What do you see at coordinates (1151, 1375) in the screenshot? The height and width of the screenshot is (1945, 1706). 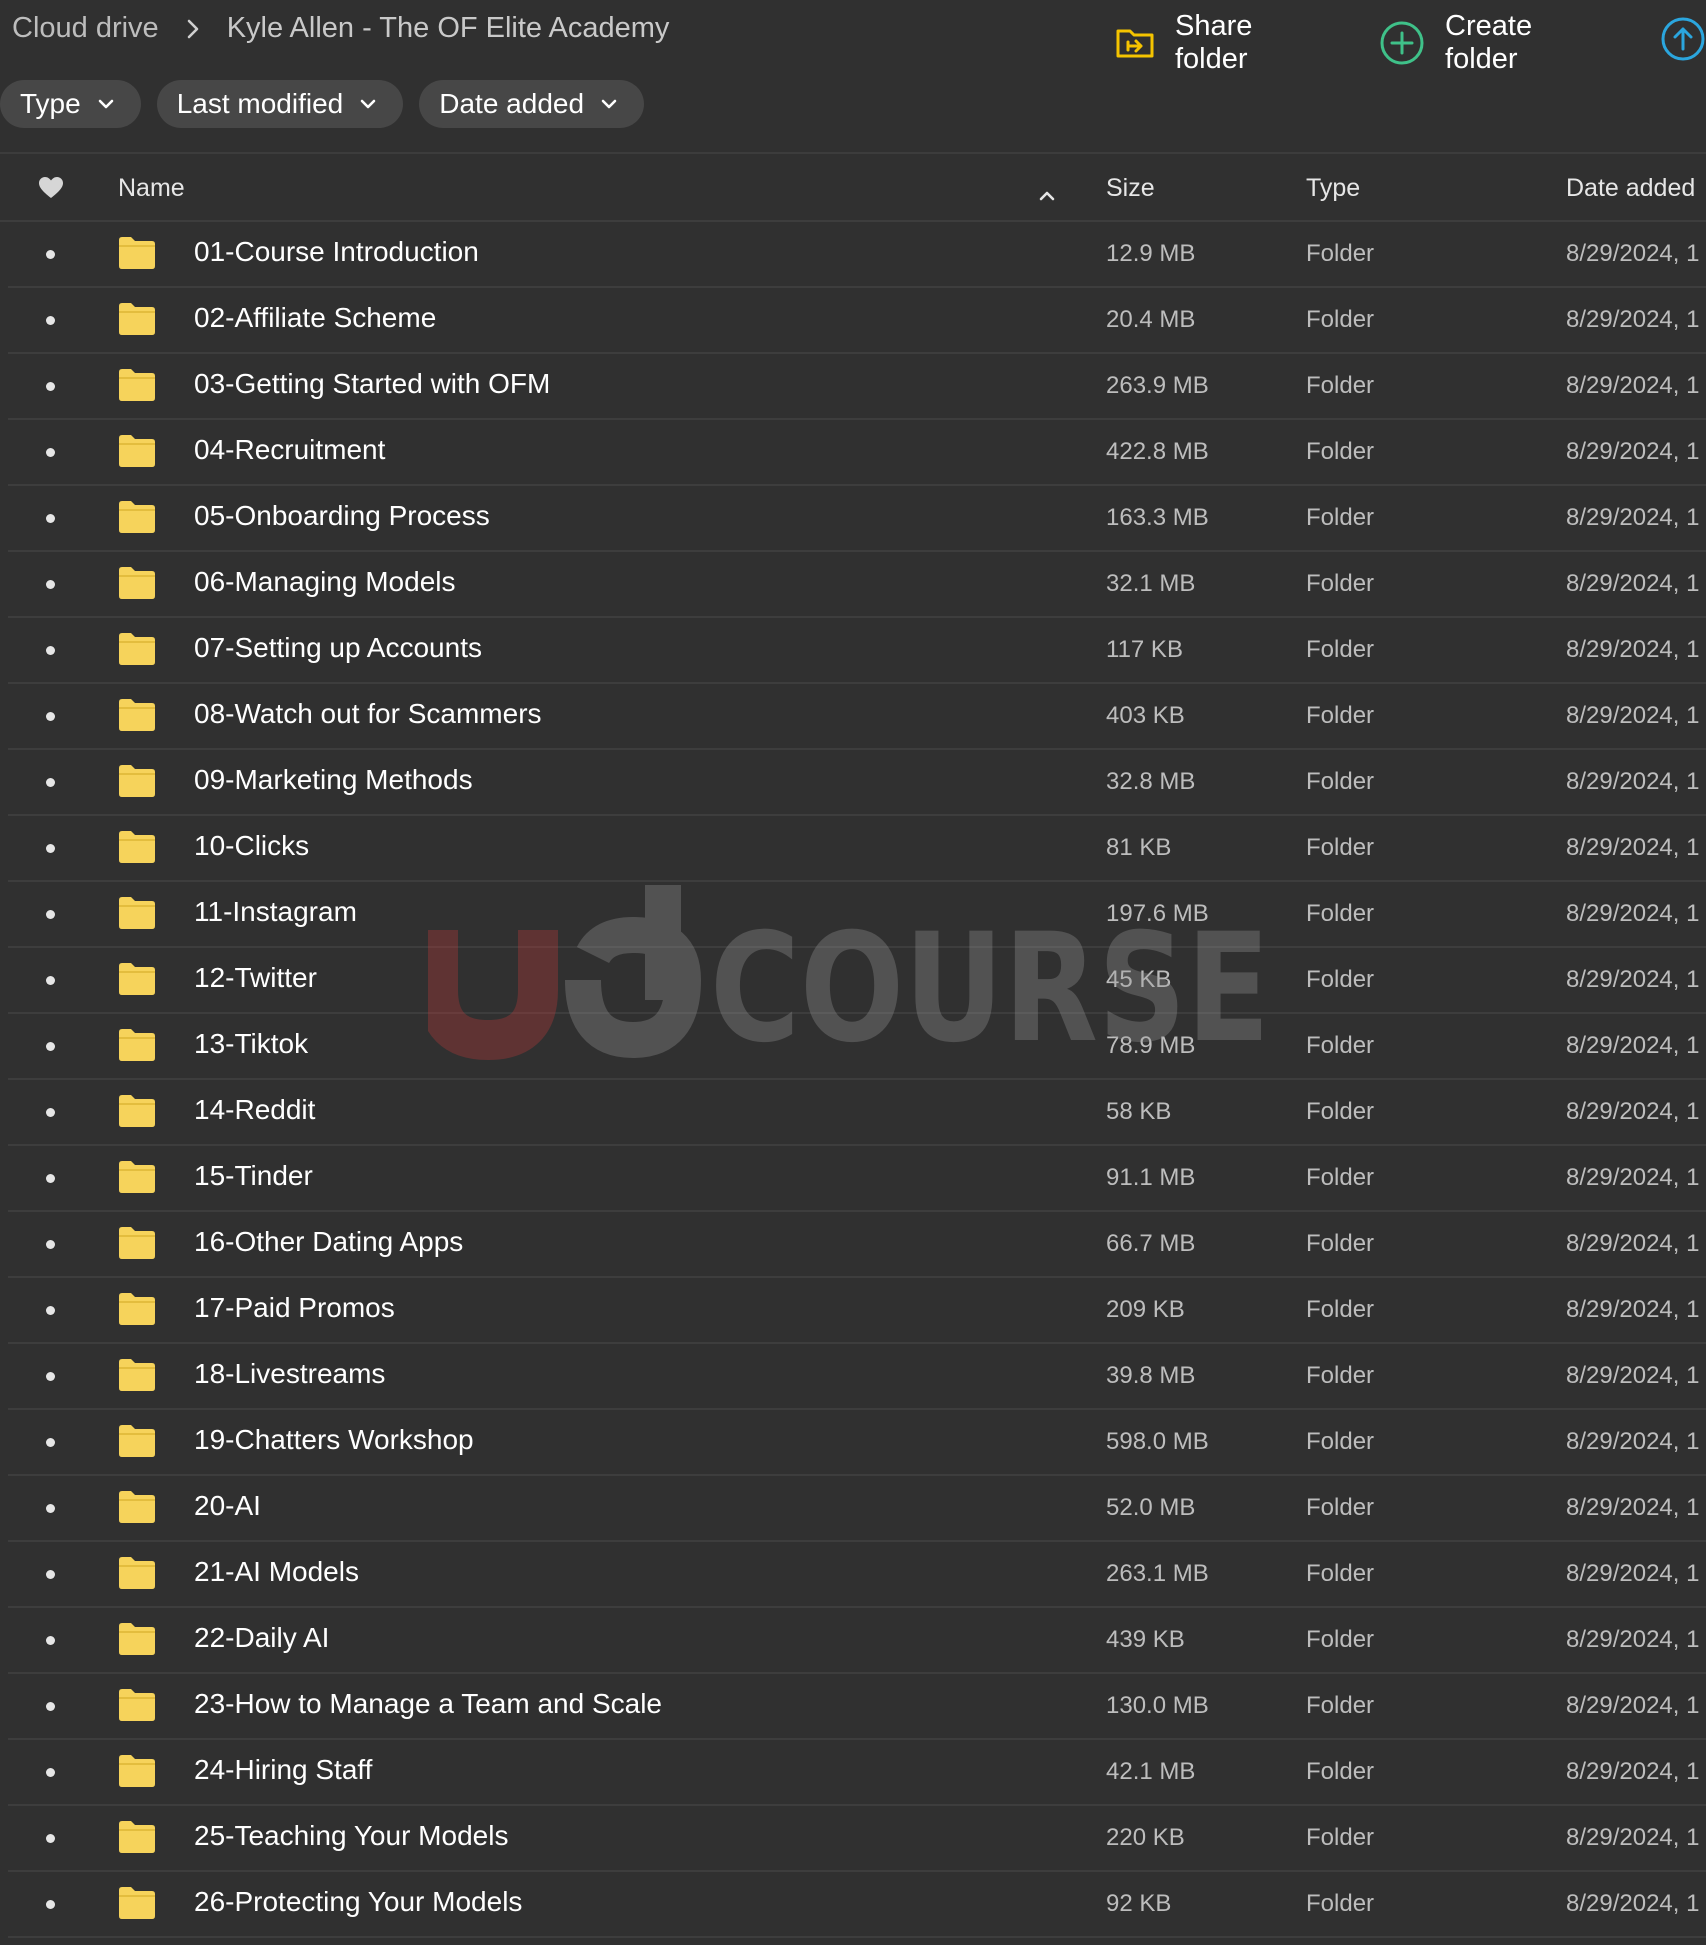 I see `row-size: 39.8 MB` at bounding box center [1151, 1375].